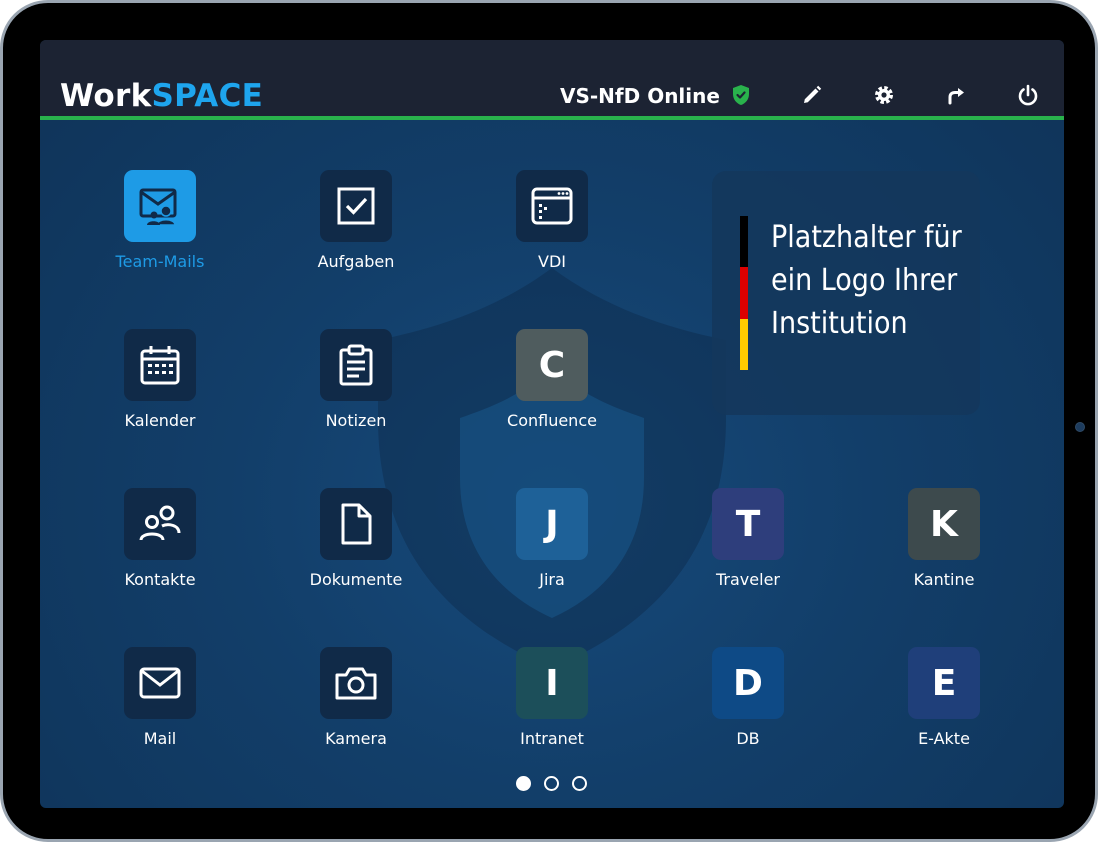 This screenshot has width=1098, height=842. I want to click on app-notizen: Notizen, so click(356, 384).